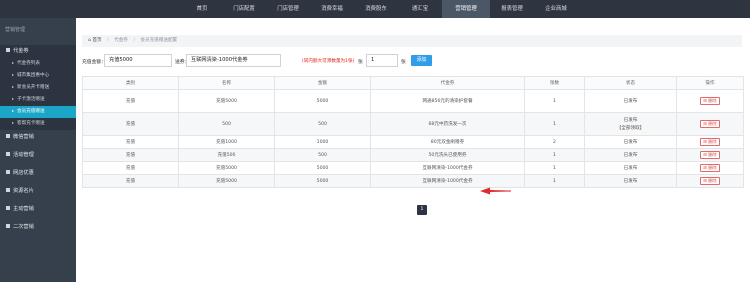  Describe the element at coordinates (413, 124) in the screenshot. I see `table-row: 充值 500 500 68元中药洗发一次 1 已发布 【全部领取】 ☒删除` at that location.